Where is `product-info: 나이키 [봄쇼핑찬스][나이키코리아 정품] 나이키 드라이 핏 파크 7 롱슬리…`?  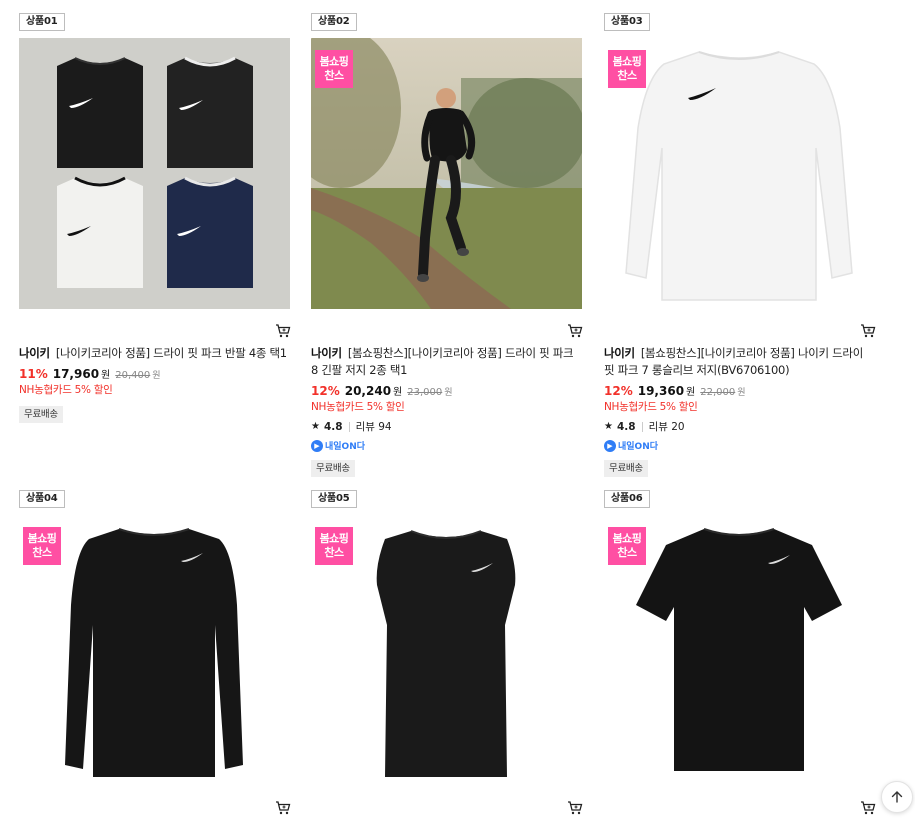 product-info: 나이키 [봄쇼핑찬스][나이키코리아 정품] 나이키 드라이 핏 파크 7 롱슬리… is located at coordinates (740, 411).